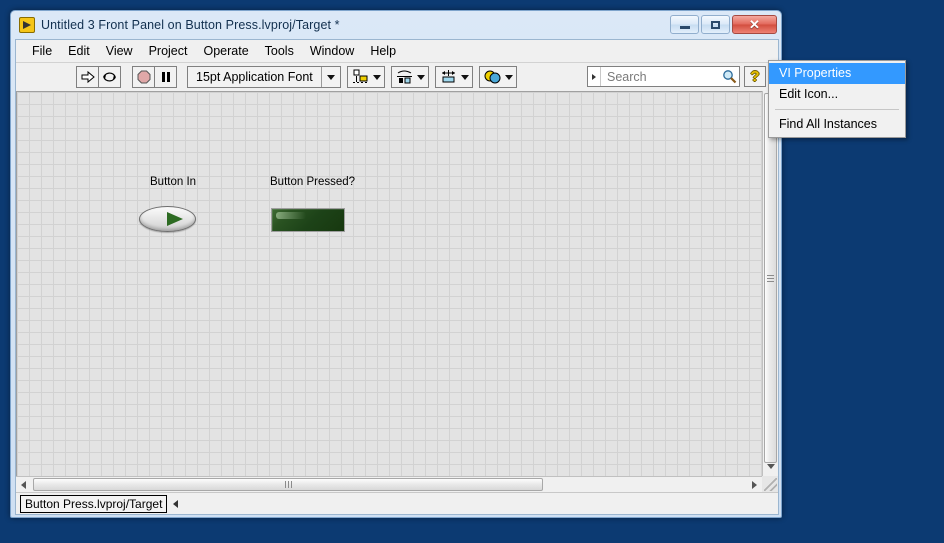  What do you see at coordinates (313, 182) in the screenshot?
I see `button-pressed-label: Button Pressed?` at bounding box center [313, 182].